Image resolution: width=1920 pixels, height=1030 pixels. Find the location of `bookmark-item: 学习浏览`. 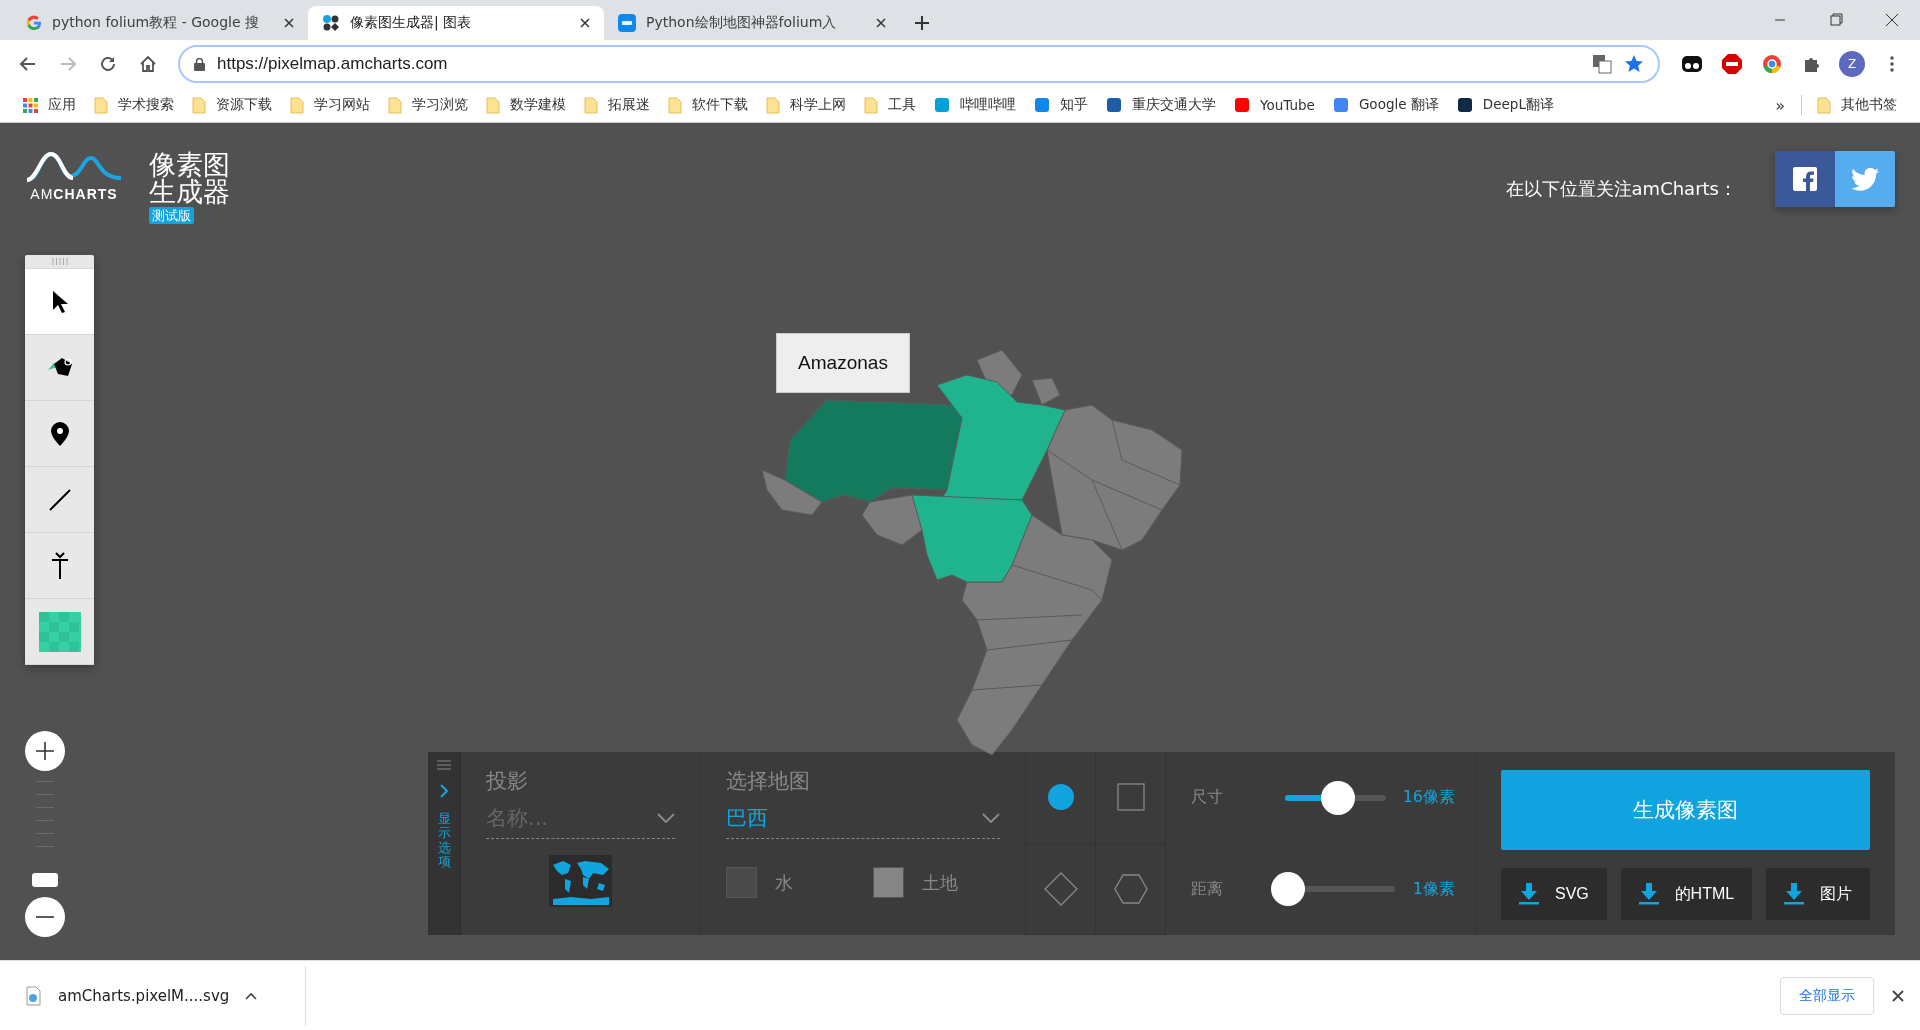

bookmark-item: 学习浏览 is located at coordinates (428, 105).